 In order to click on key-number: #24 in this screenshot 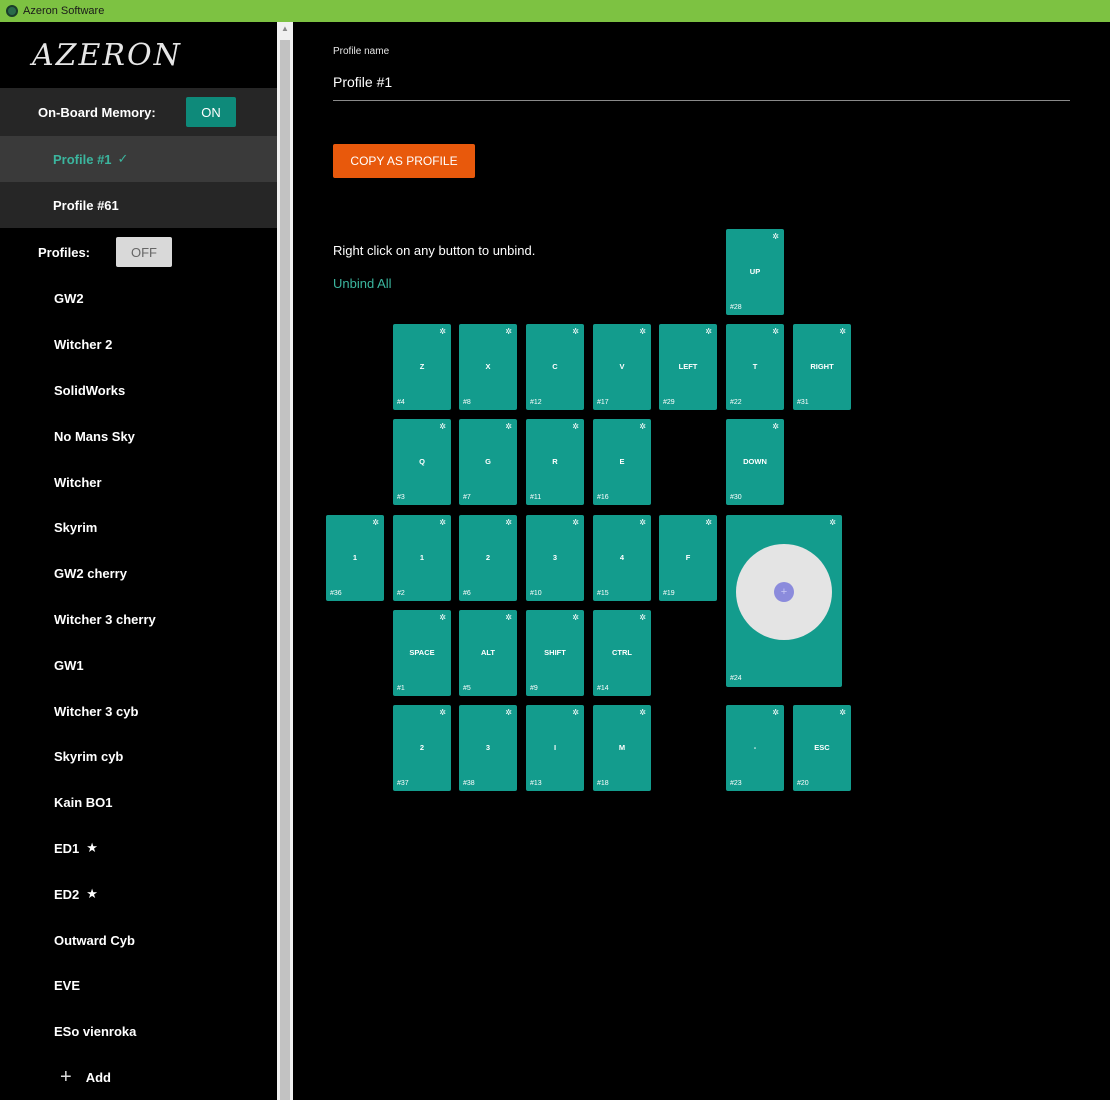, I will do `click(736, 678)`.